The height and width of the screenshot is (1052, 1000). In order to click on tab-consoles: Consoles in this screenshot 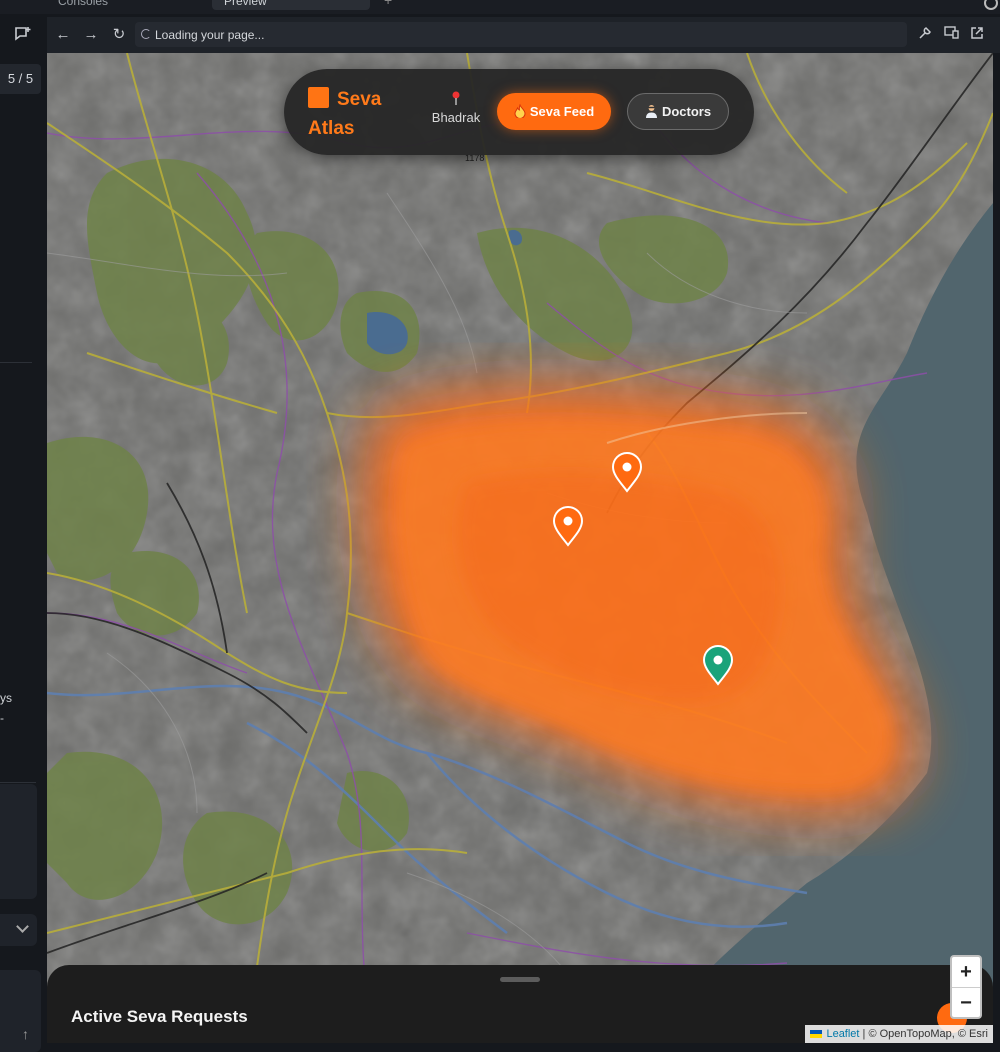, I will do `click(83, 5)`.